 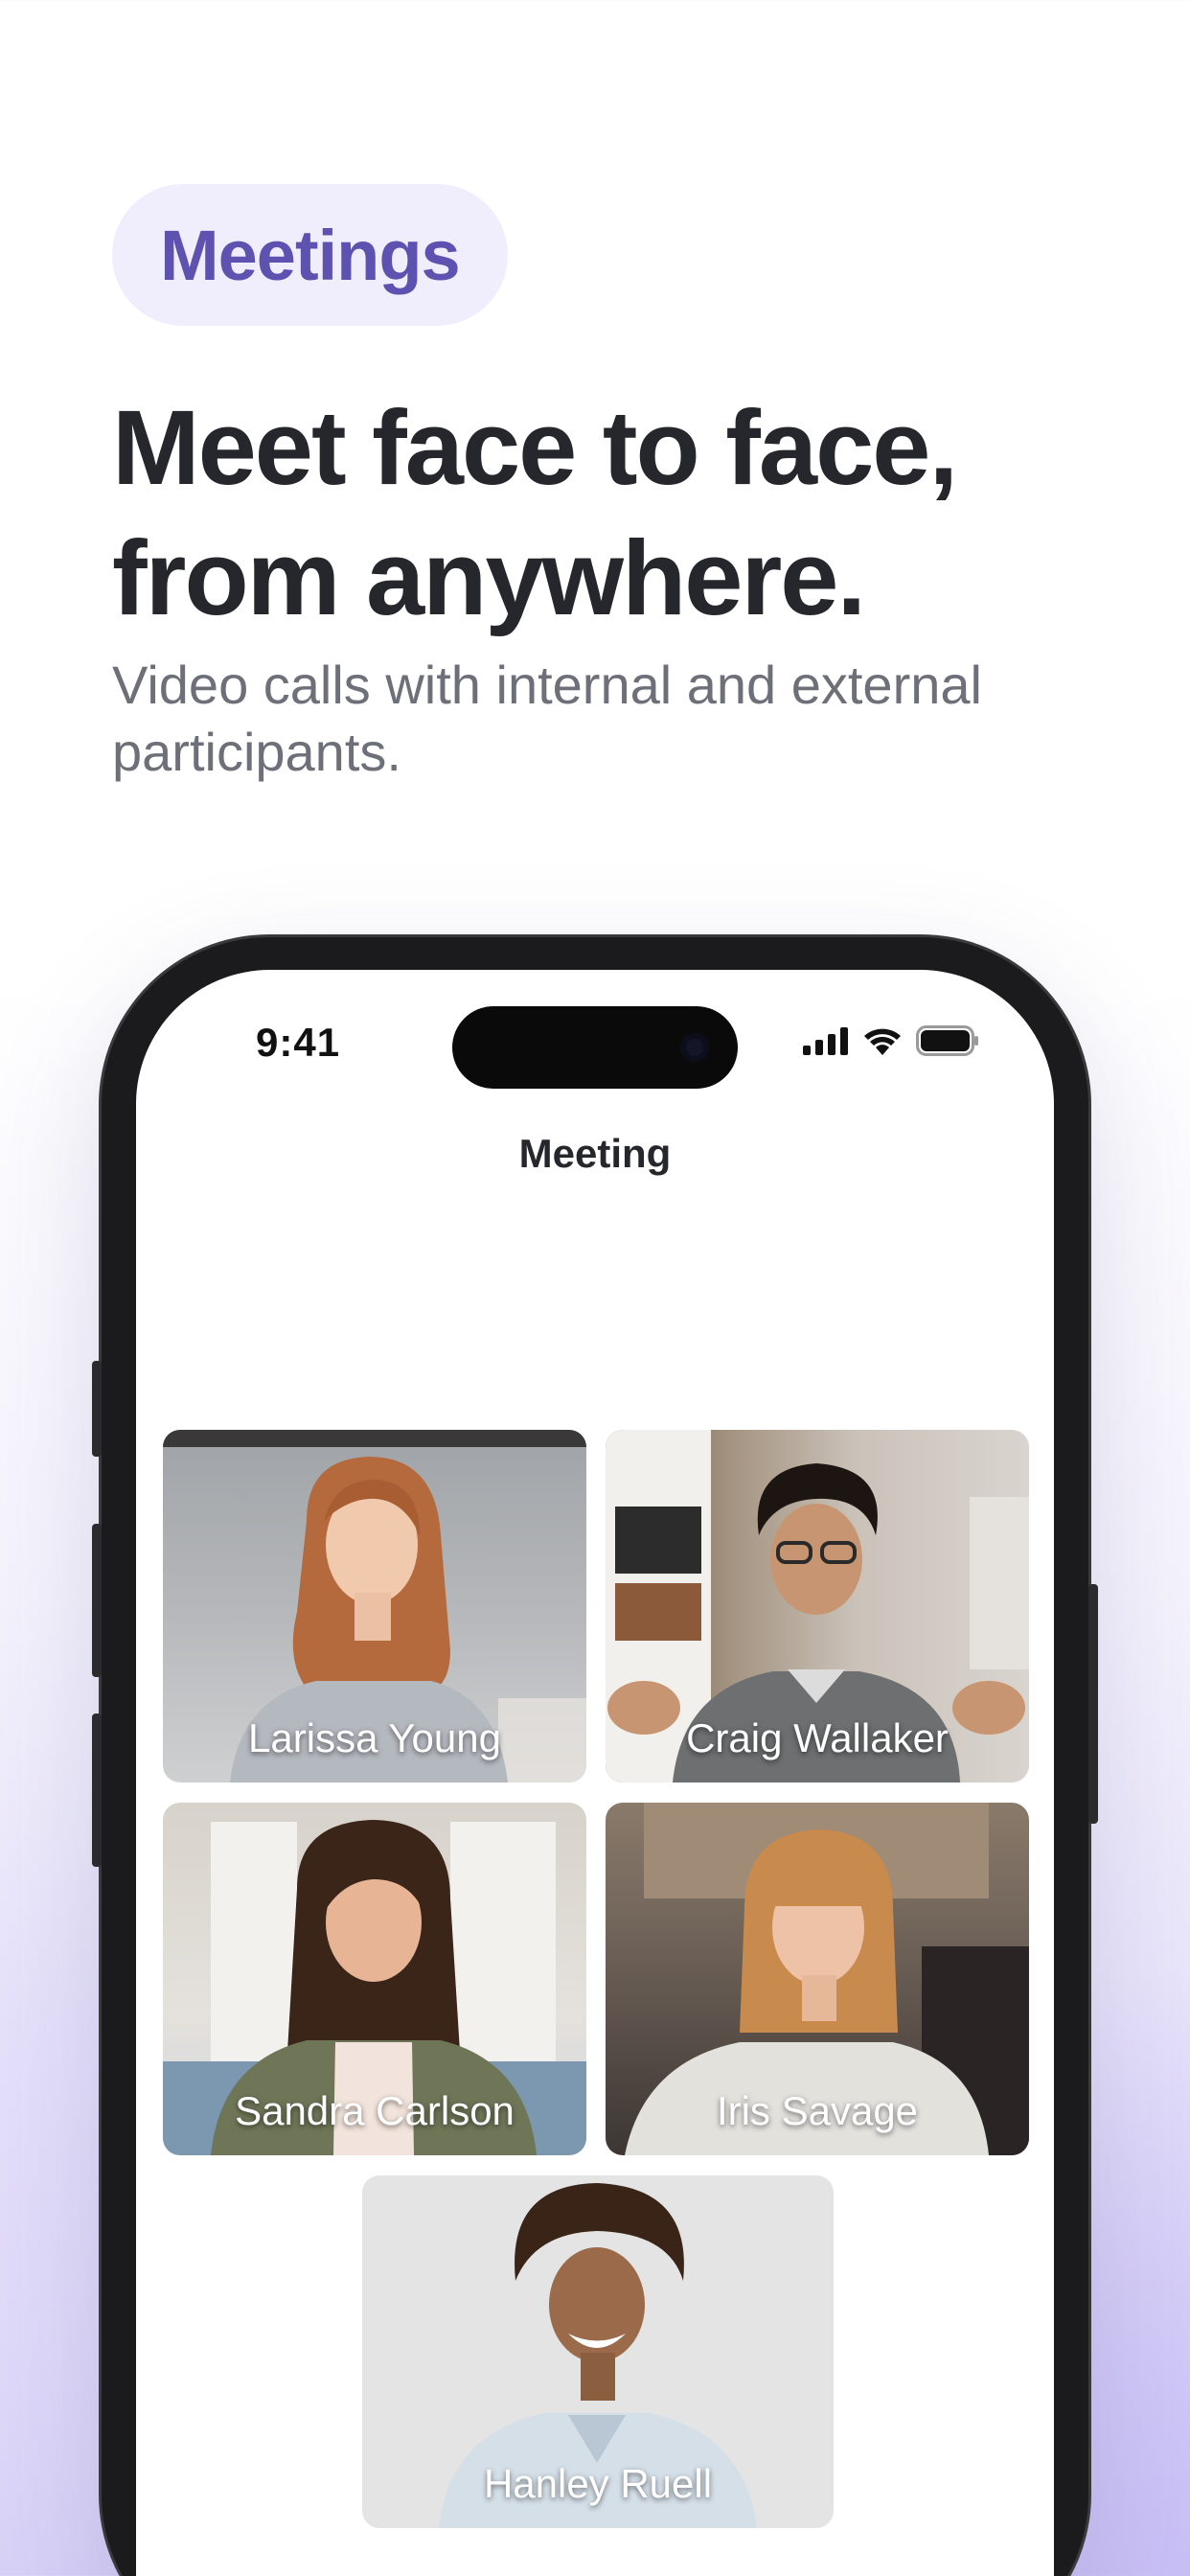 What do you see at coordinates (97, 1600) in the screenshot?
I see `volume-up-button` at bounding box center [97, 1600].